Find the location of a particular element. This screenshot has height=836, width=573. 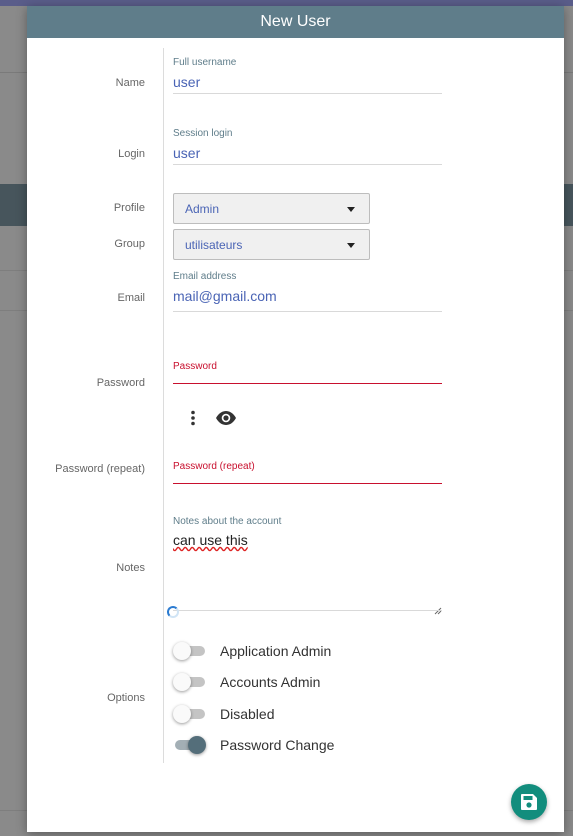

name-floating-label: Full username is located at coordinates (205, 62).